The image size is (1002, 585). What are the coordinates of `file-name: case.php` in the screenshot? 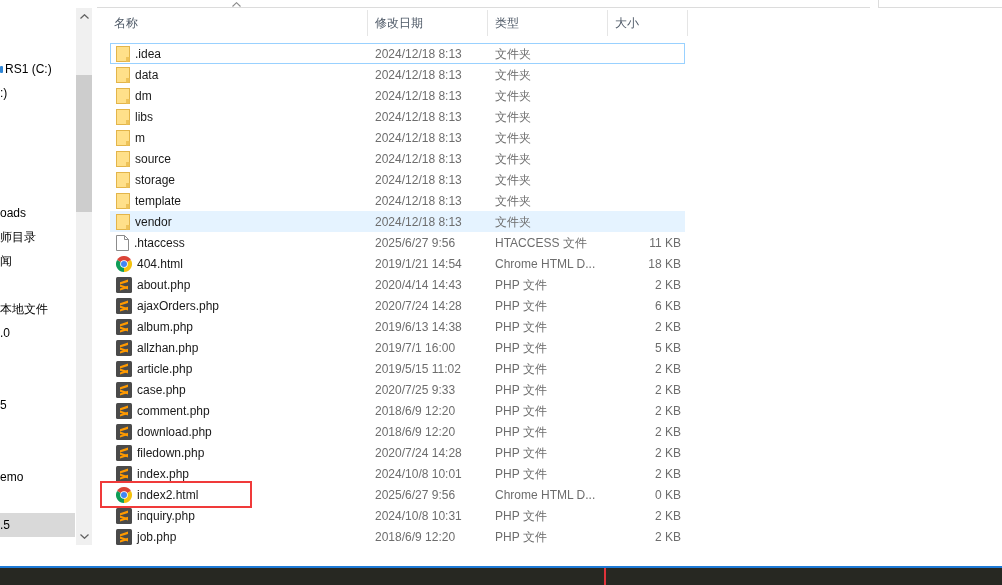 It's located at (161, 389).